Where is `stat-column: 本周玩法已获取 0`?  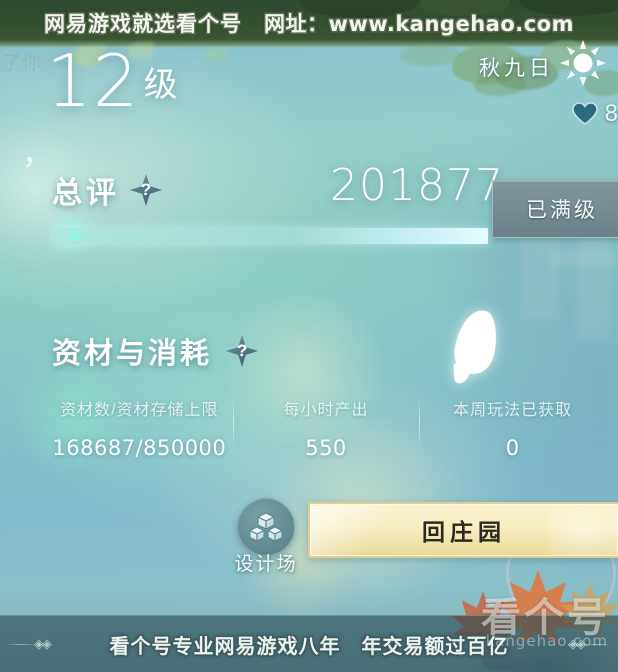 stat-column: 本周玩法已获取 0 is located at coordinates (512, 428).